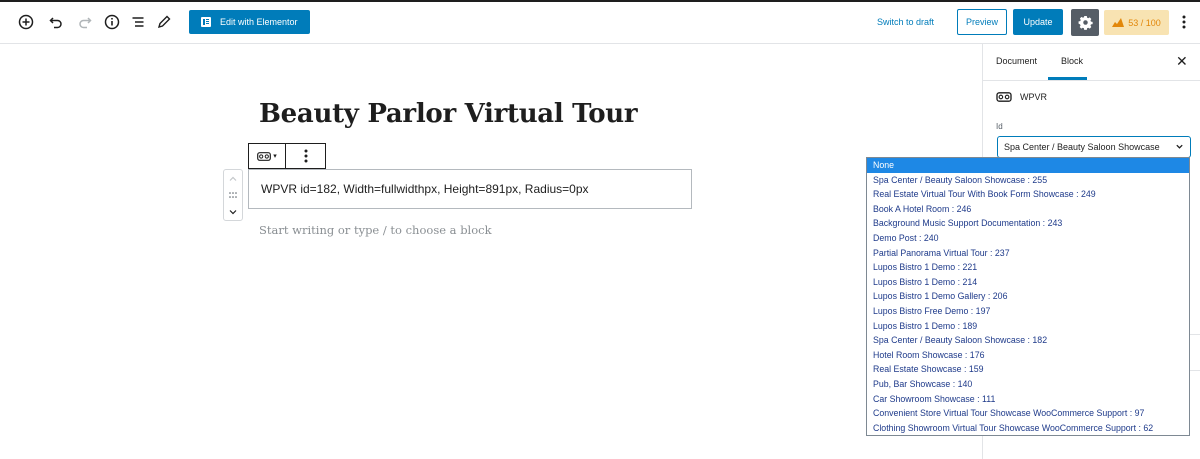 This screenshot has width=1200, height=459. I want to click on id-select-value: Spa Center / Beauty Saloon Showcase, so click(1082, 147).